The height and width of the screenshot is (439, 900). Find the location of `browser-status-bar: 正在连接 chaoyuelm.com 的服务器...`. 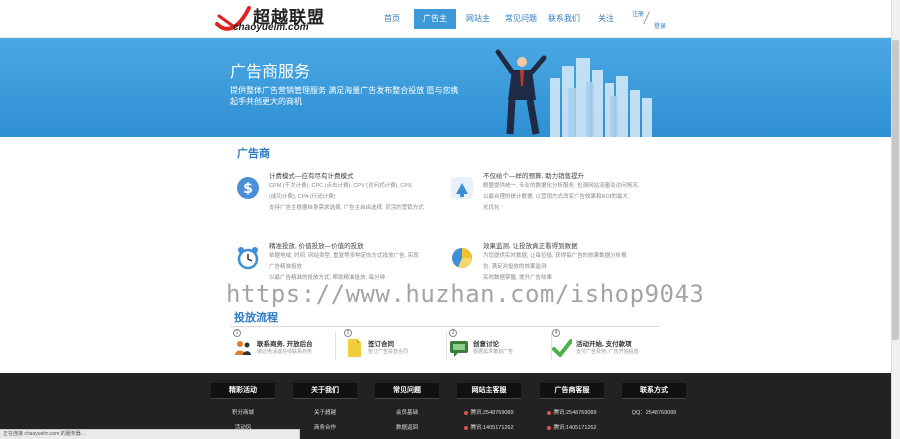

browser-status-bar: 正在连接 chaoyuelm.com 的服务器... is located at coordinates (150, 434).